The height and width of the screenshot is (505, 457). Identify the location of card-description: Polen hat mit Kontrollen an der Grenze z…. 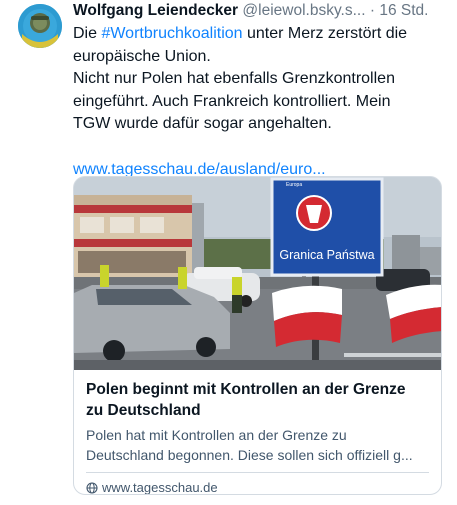
(257, 445).